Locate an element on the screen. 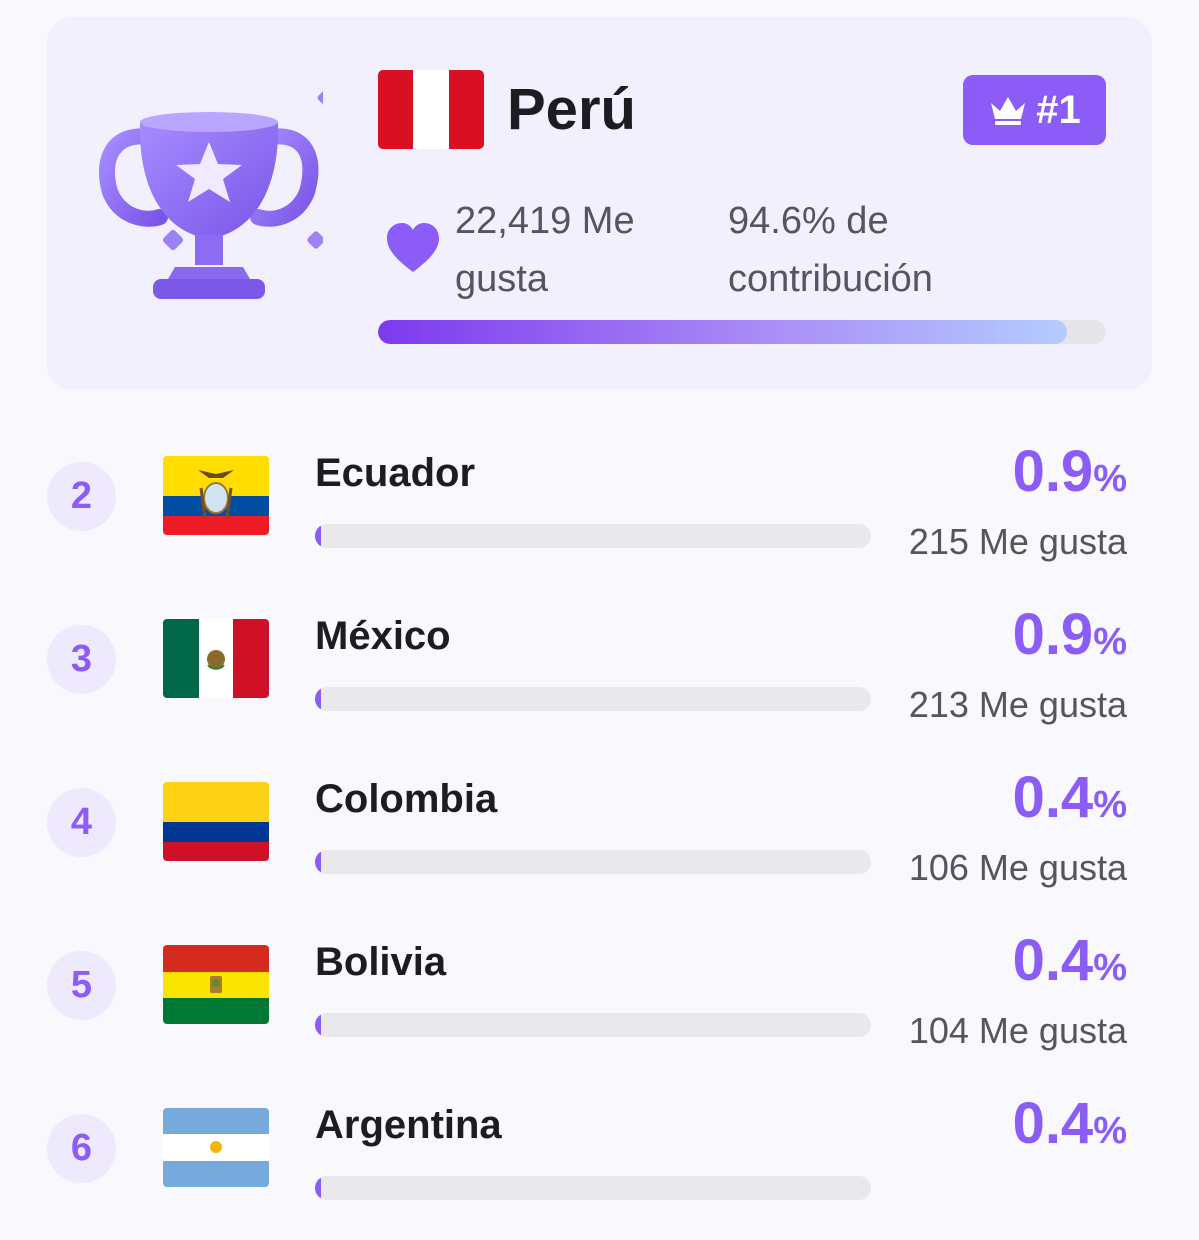 The image size is (1199, 1240). list-item: 5 Bolivia 0.4% 104 Me gusta is located at coordinates (599, 997).